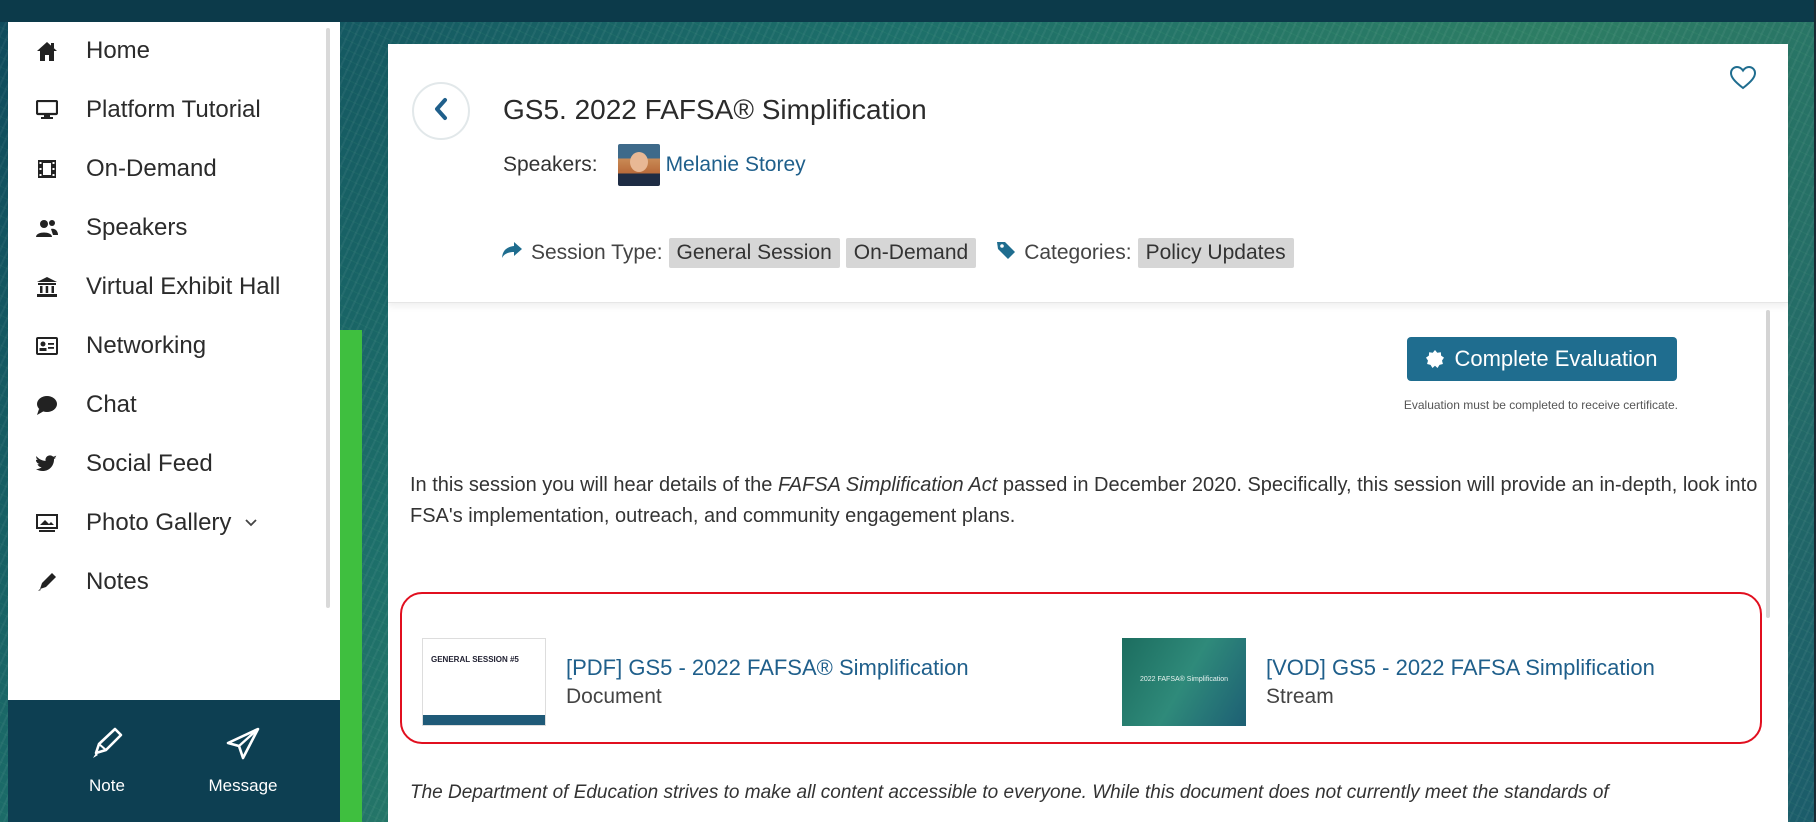 The image size is (1816, 822). I want to click on sidebar-item-on-demand: On-Demand, so click(168, 169).